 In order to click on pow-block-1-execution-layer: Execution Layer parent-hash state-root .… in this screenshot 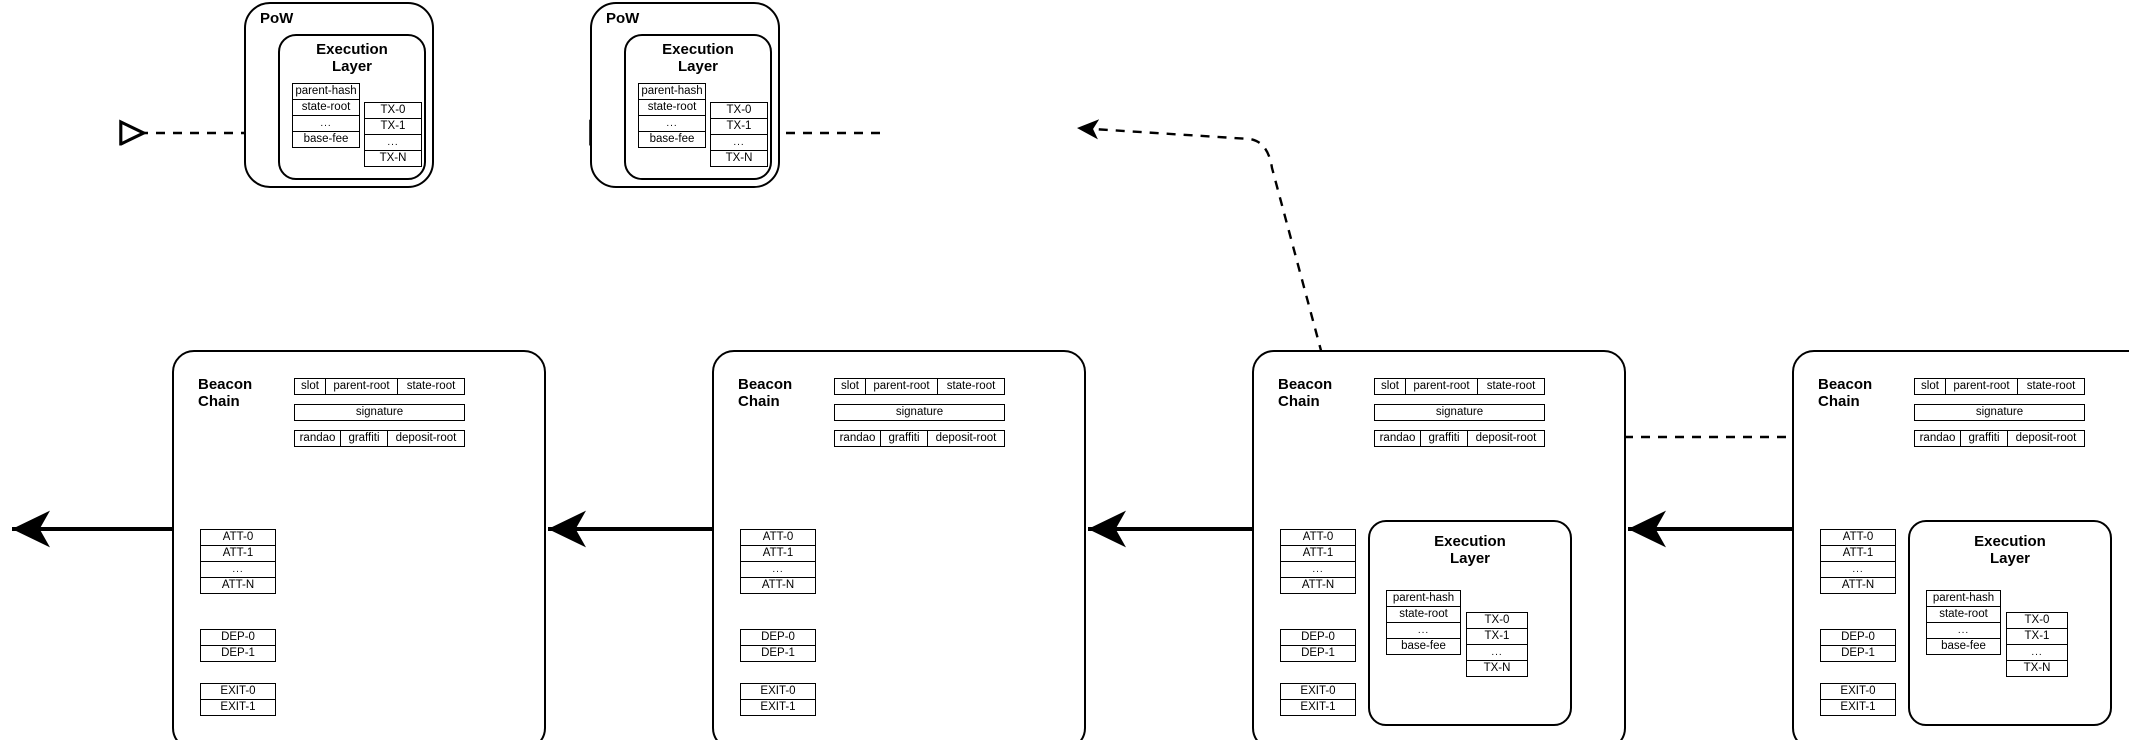, I will do `click(352, 107)`.